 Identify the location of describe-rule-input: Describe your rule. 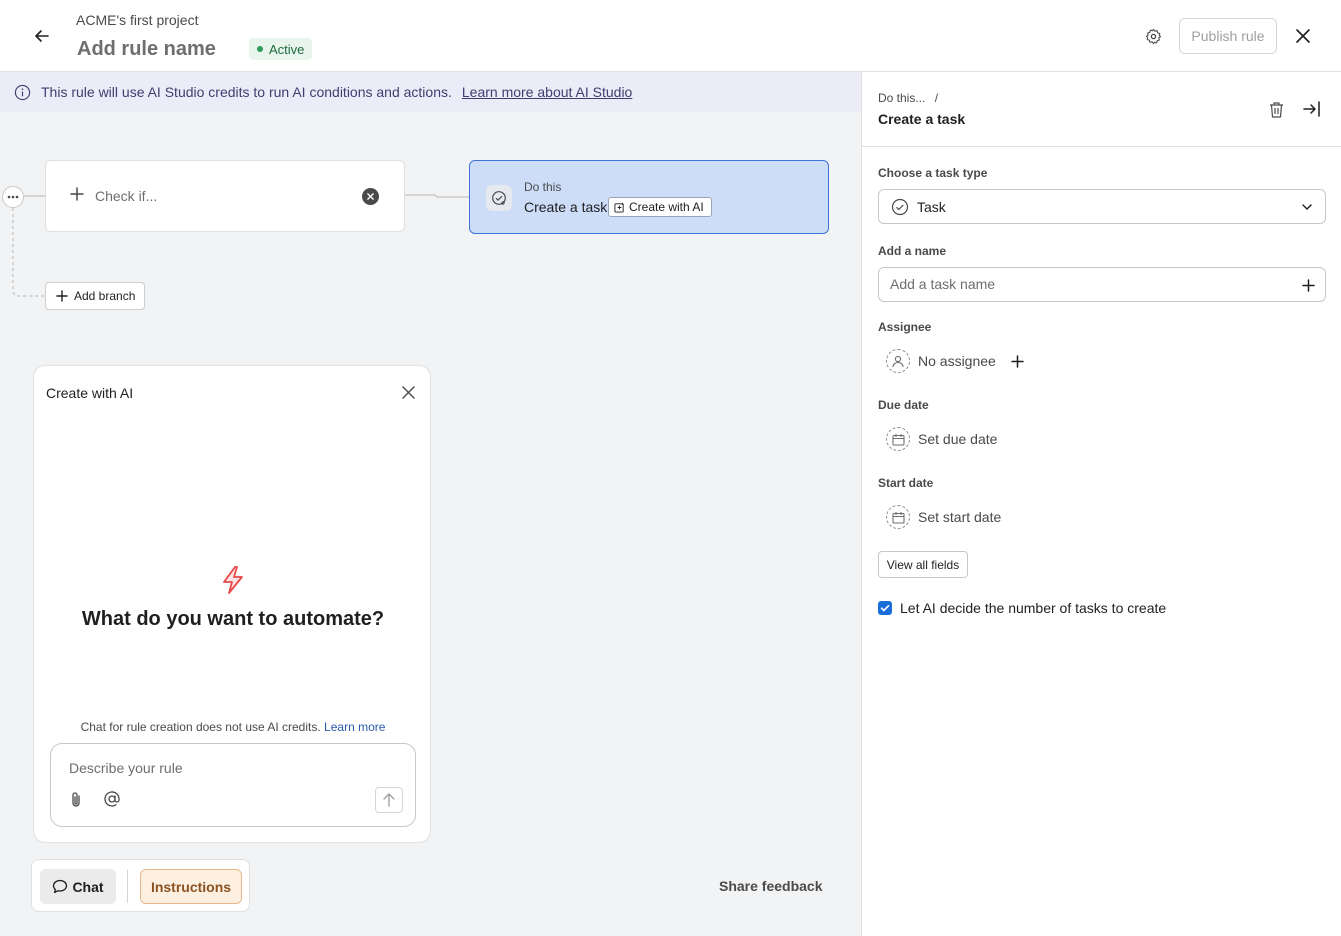
(233, 785).